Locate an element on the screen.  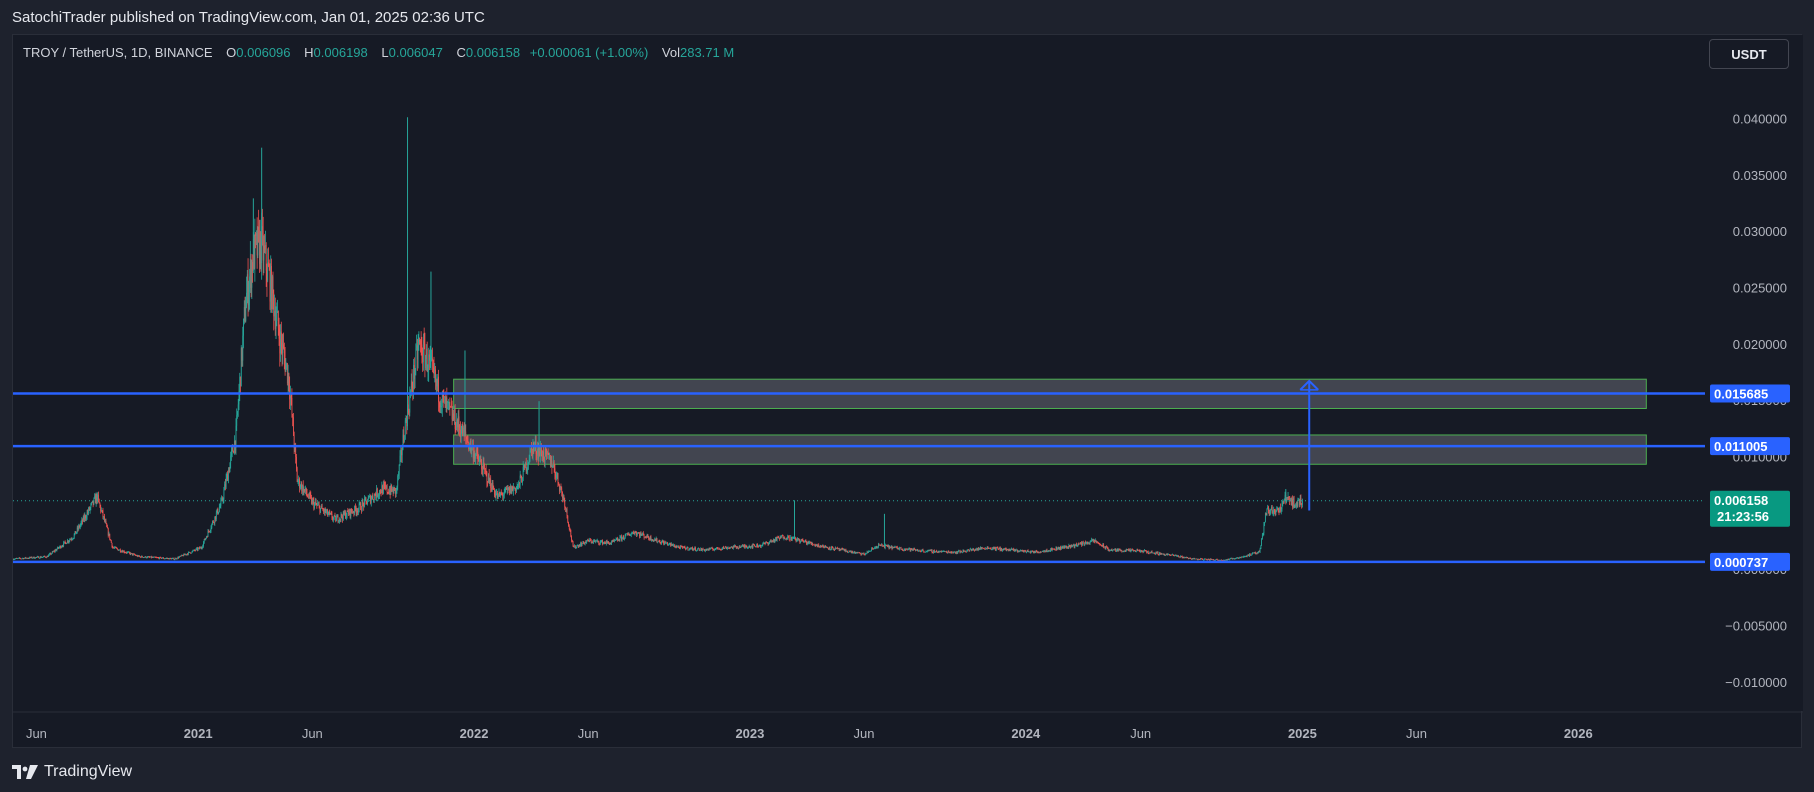
y-tick-label: 0.040000 is located at coordinates (1760, 119).